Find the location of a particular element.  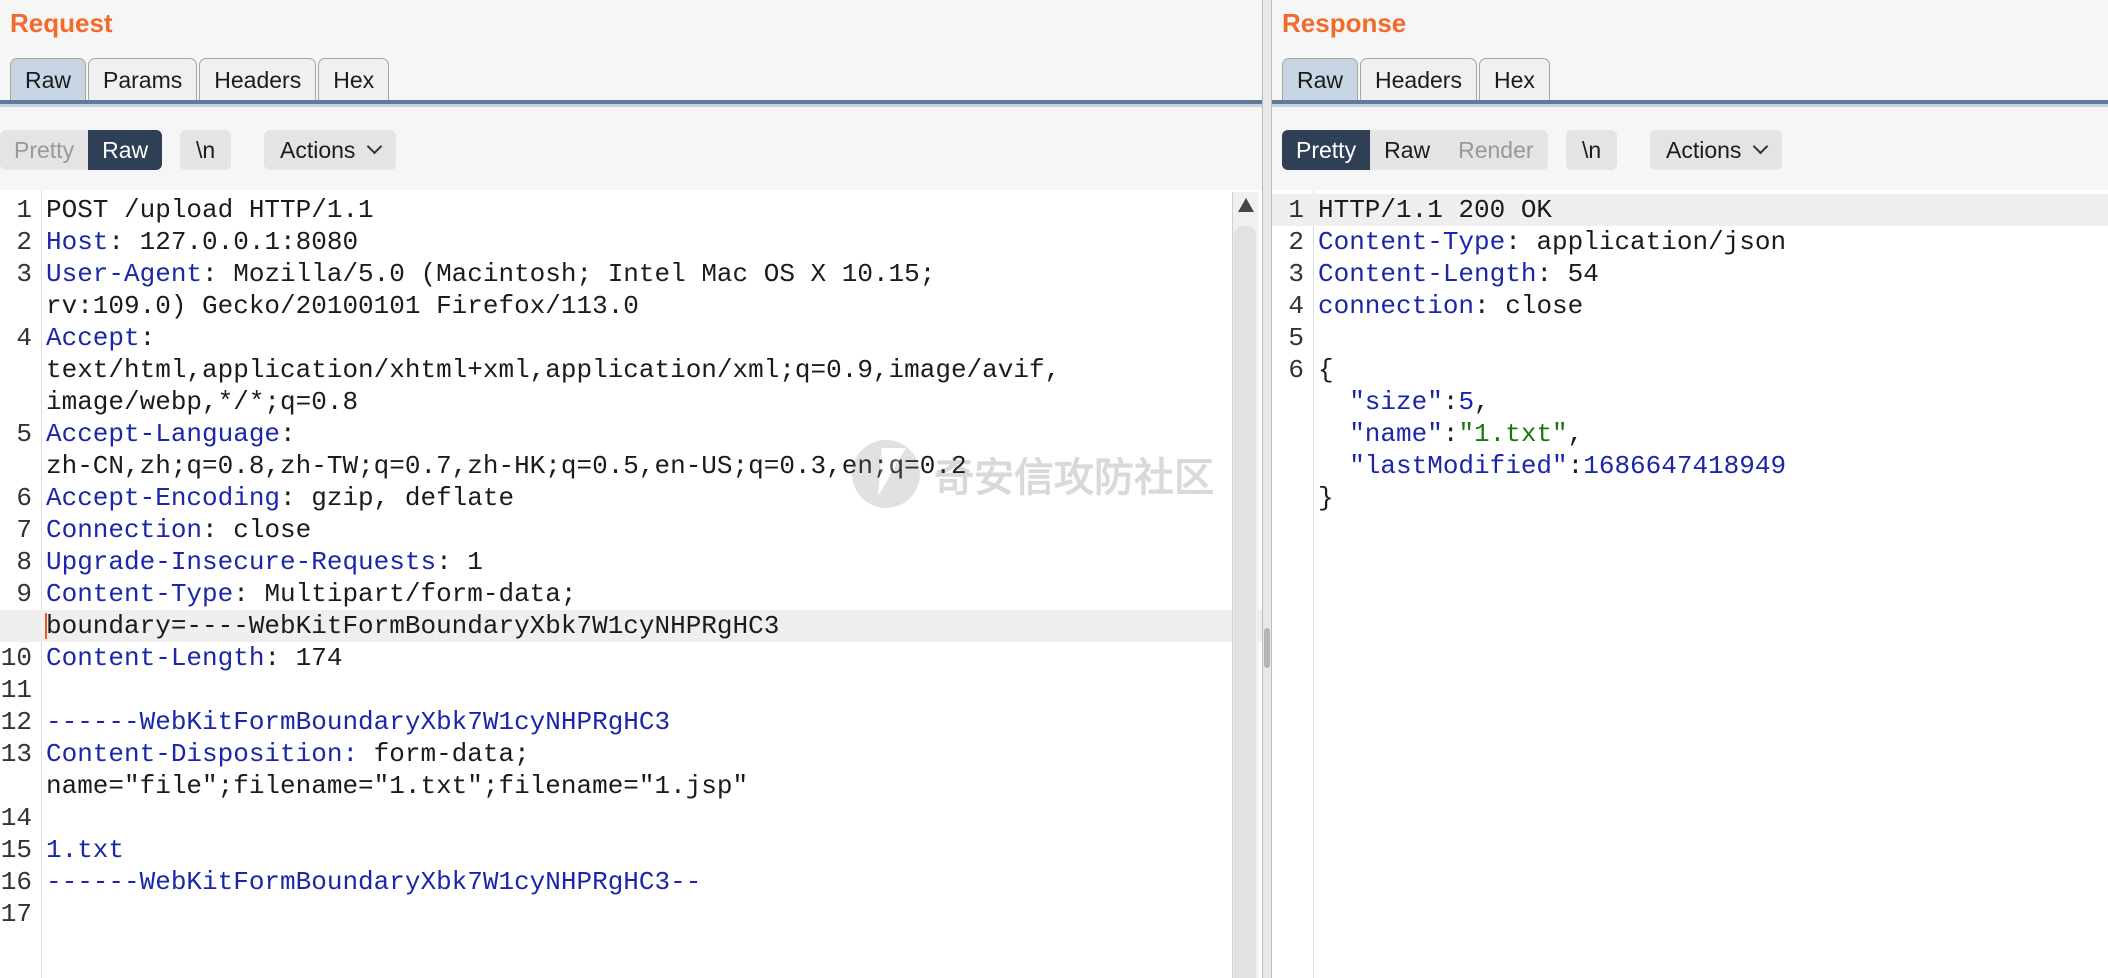

text-cursor is located at coordinates (46, 626).